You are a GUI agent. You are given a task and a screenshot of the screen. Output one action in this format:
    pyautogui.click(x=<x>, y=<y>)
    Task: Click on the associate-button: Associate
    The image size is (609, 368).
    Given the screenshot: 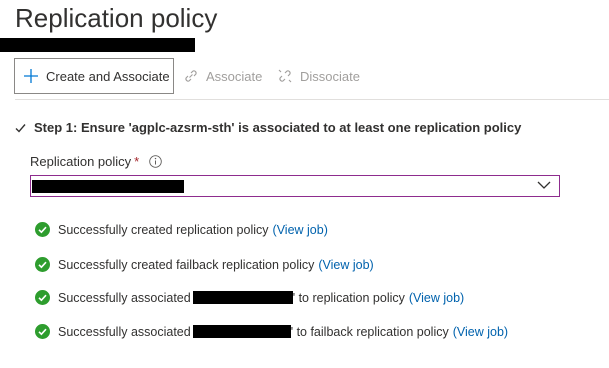 What is the action you would take?
    pyautogui.click(x=222, y=76)
    